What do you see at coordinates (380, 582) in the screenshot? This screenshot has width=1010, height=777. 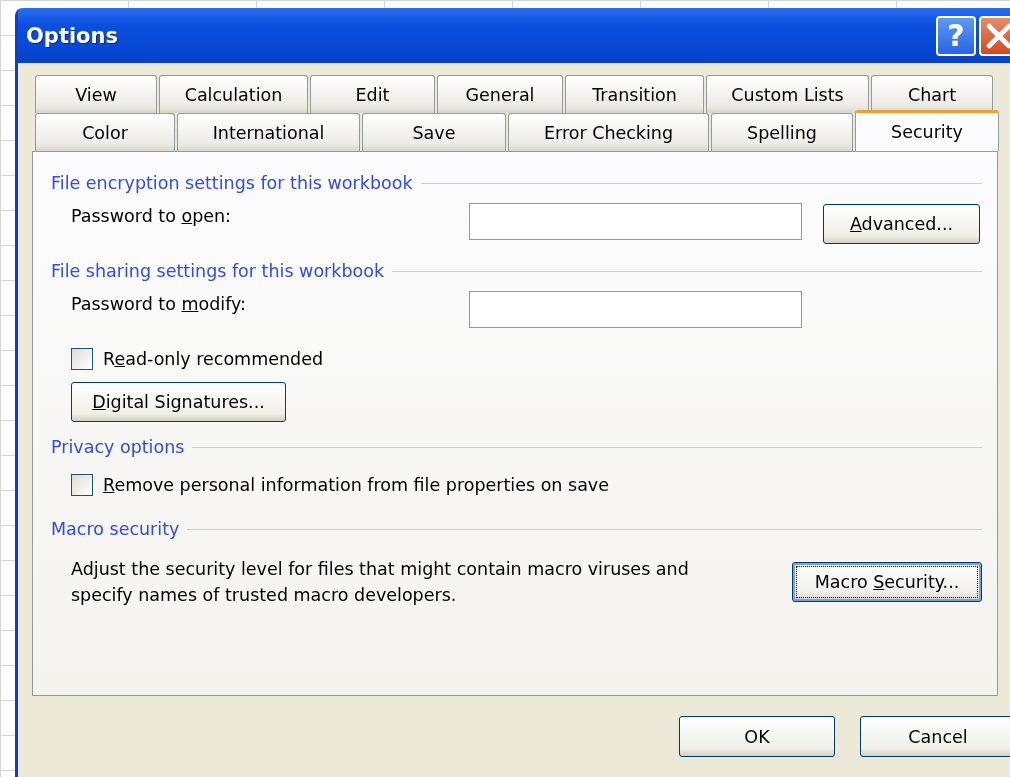 I see `description-text: Adjust the security level for files that might contain macro viruses and specify names of trusted macro developers.` at bounding box center [380, 582].